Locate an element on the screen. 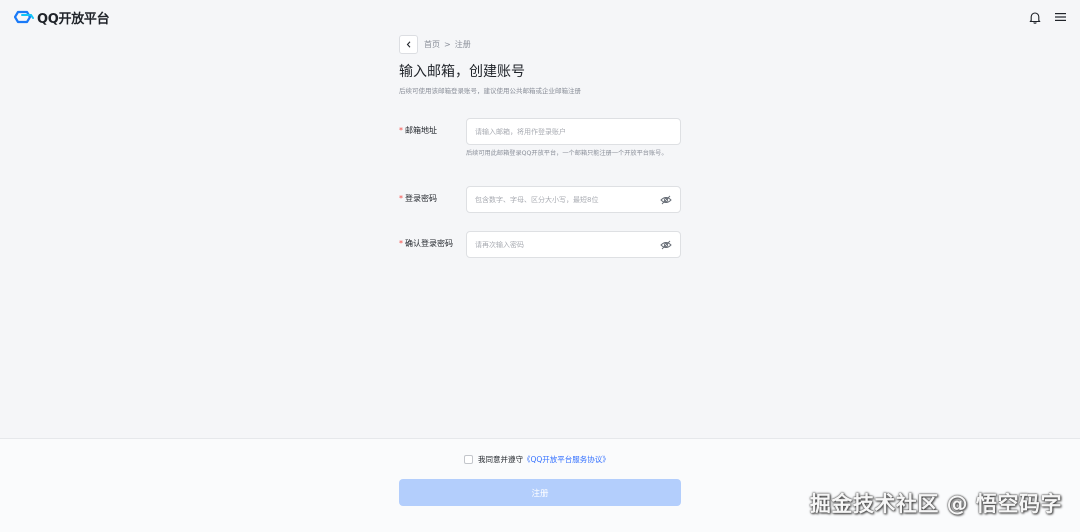 Image resolution: width=1080 pixels, height=532 pixels. register-button: 注册 is located at coordinates (540, 492).